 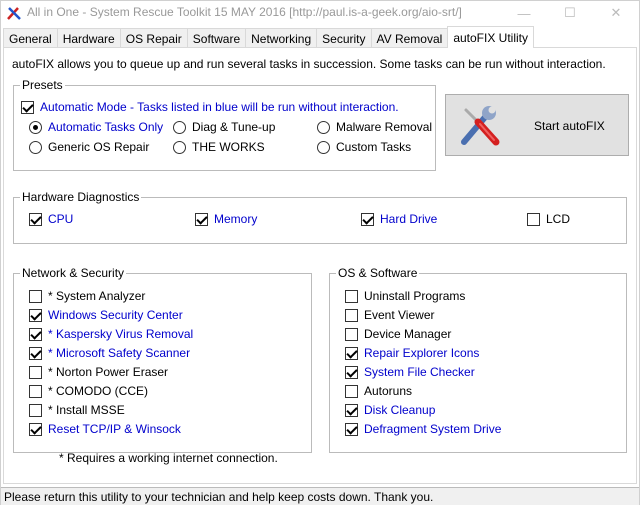 What do you see at coordinates (61, 219) in the screenshot?
I see `checkbox-label: CPU` at bounding box center [61, 219].